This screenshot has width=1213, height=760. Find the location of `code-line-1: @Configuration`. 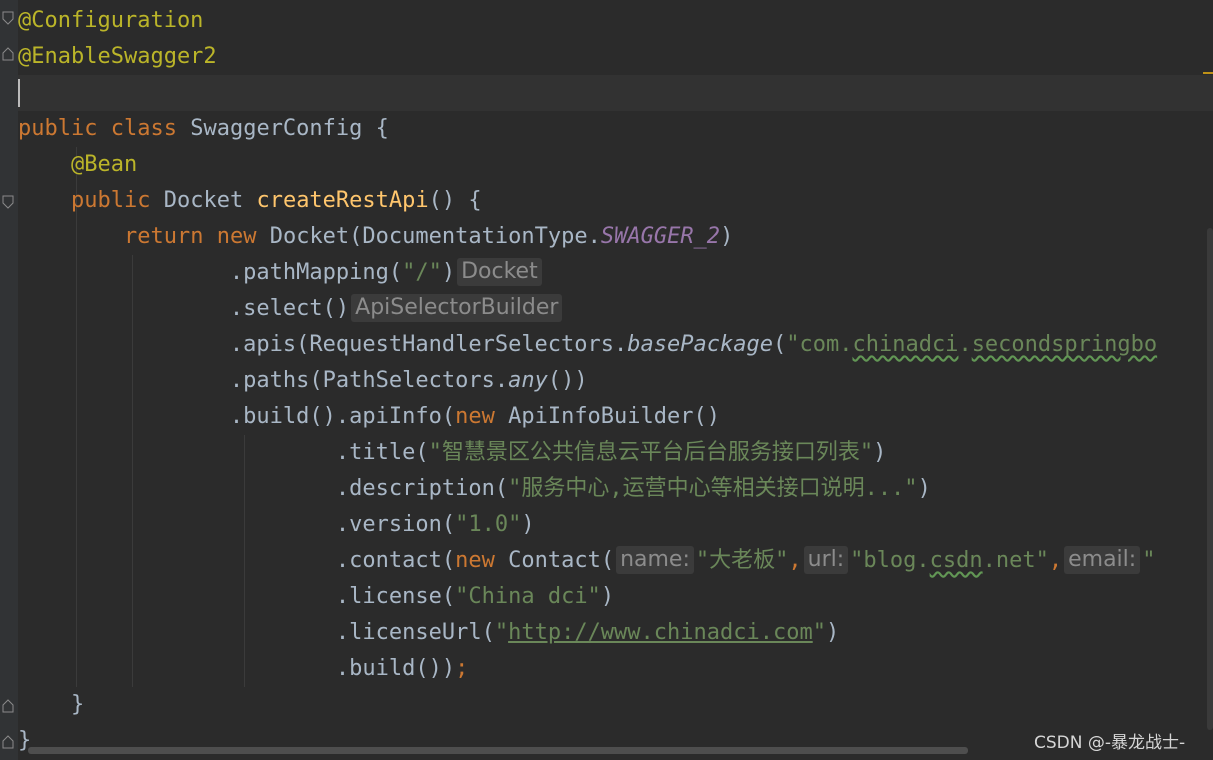

code-line-1: @Configuration is located at coordinates (110, 21).